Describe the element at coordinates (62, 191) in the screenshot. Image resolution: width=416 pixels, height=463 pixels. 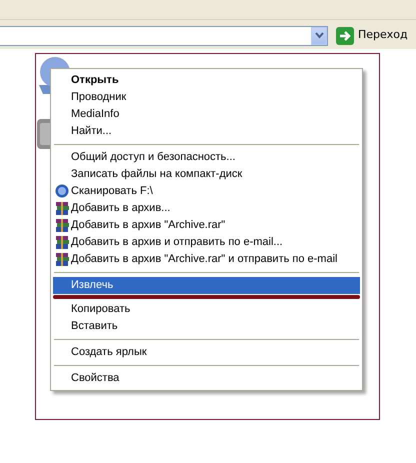
I see `info-icon` at that location.